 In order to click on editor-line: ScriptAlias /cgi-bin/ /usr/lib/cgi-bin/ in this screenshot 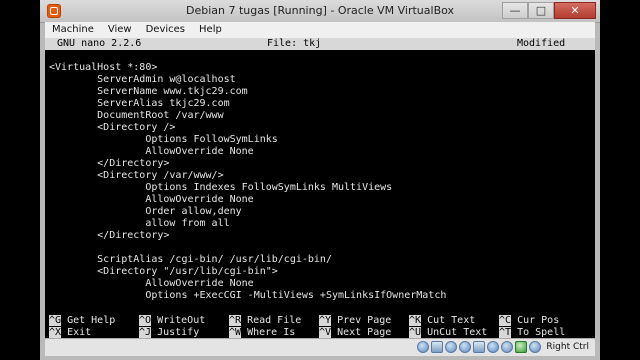, I will do `click(190, 259)`.